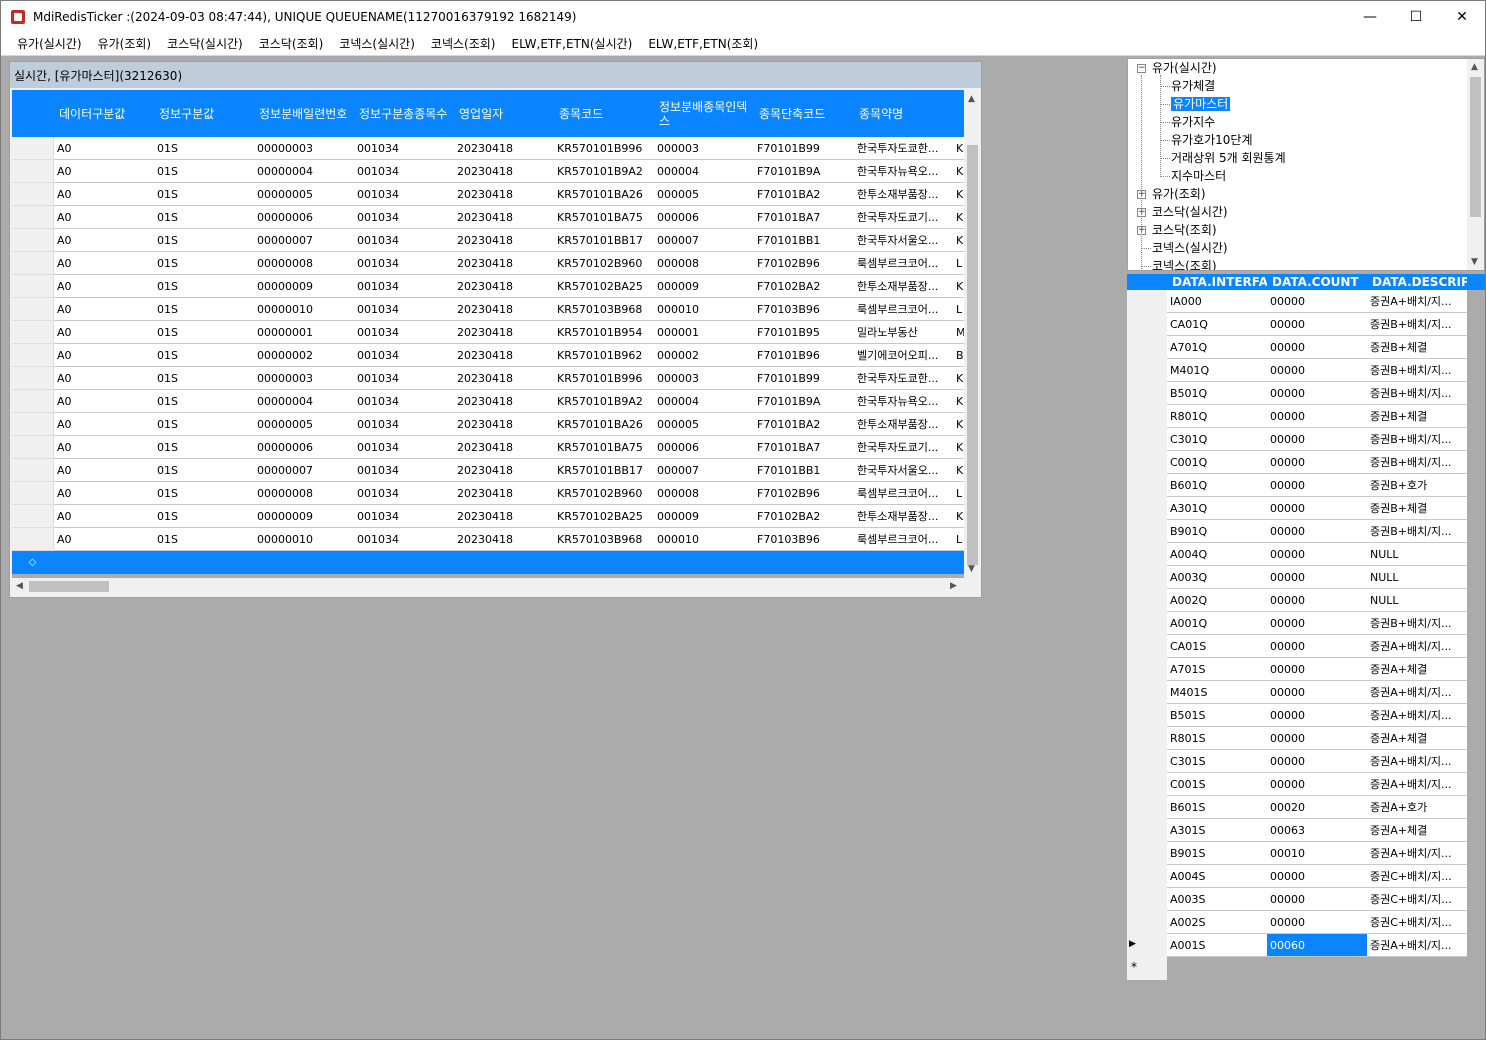 The width and height of the screenshot is (1486, 1040). What do you see at coordinates (959, 539) in the screenshot?
I see `table-cell: L` at bounding box center [959, 539].